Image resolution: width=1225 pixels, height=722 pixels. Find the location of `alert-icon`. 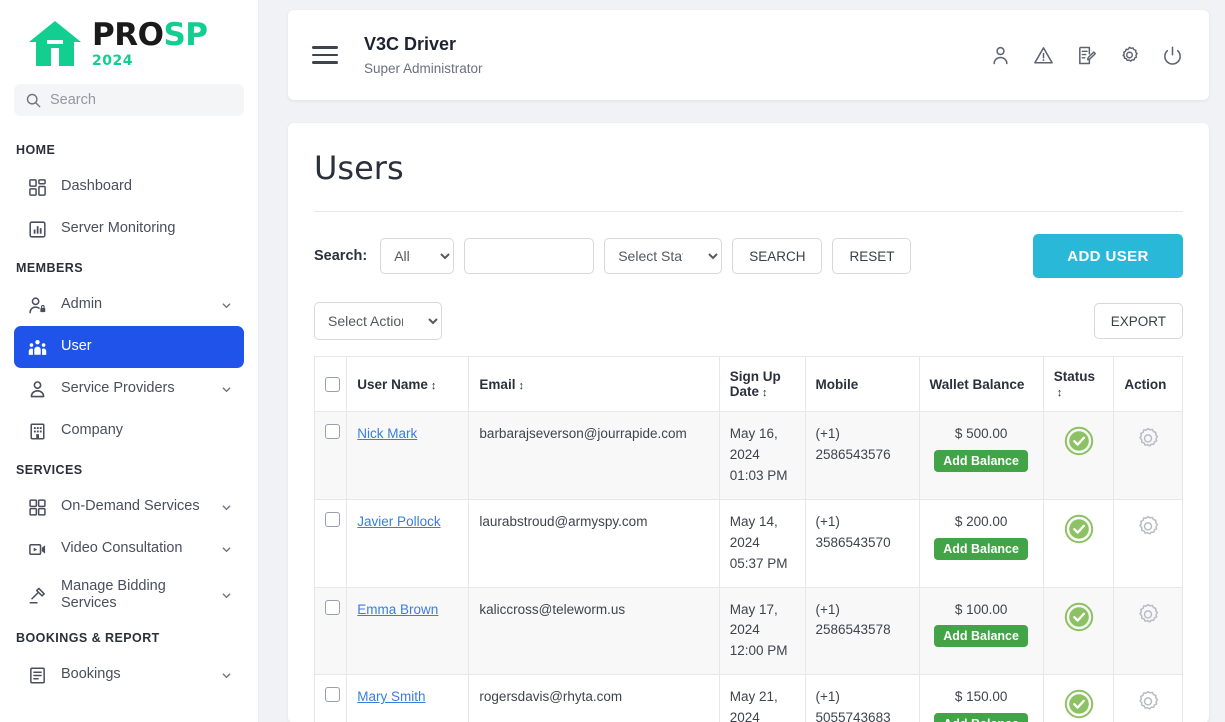

alert-icon is located at coordinates (1043, 55).